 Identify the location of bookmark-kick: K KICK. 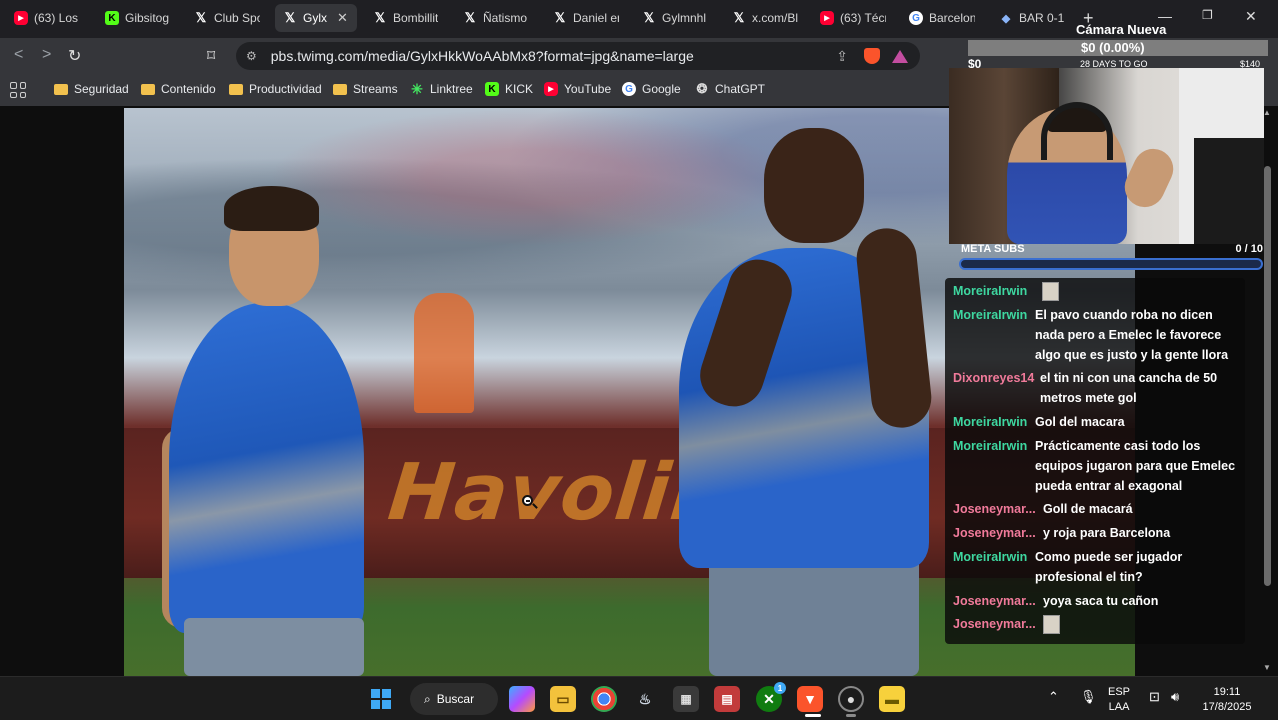
(509, 89).